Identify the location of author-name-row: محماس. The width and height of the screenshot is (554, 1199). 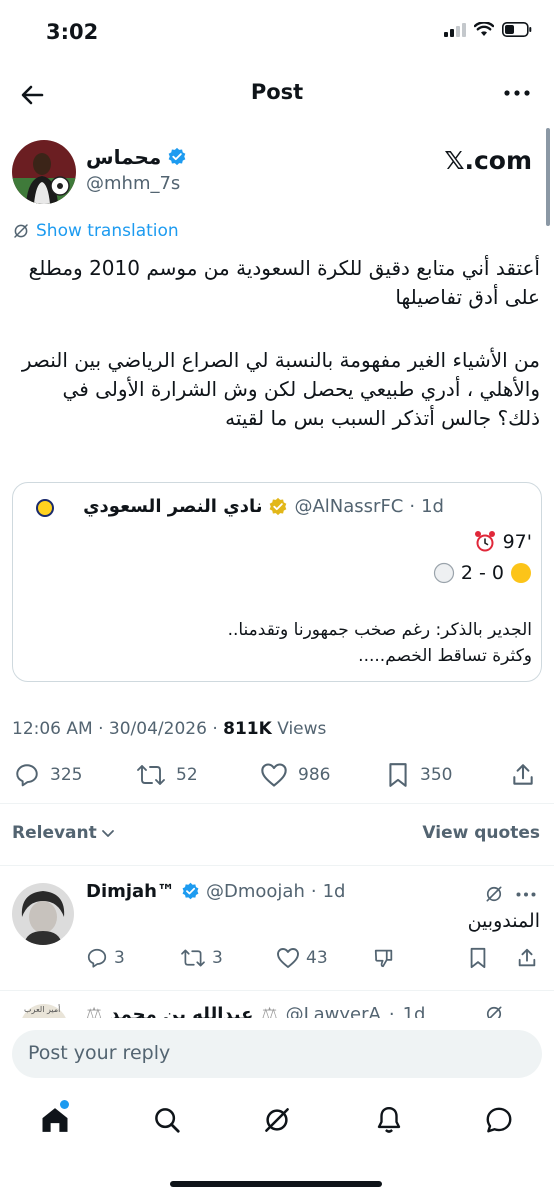
(136, 157).